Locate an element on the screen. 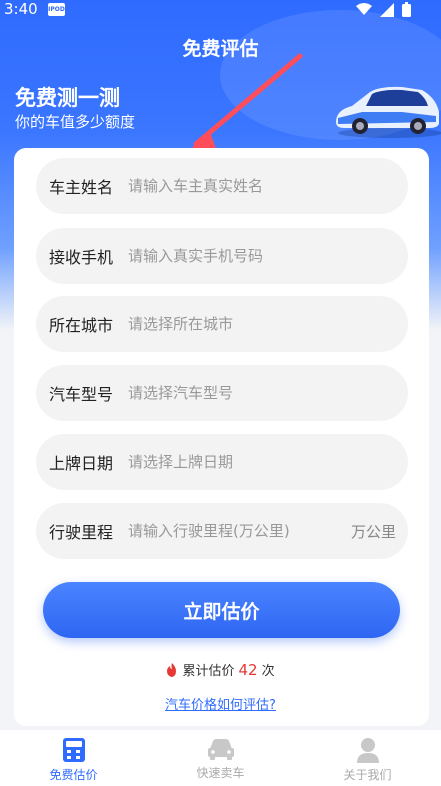  counter-count: 42 is located at coordinates (248, 670).